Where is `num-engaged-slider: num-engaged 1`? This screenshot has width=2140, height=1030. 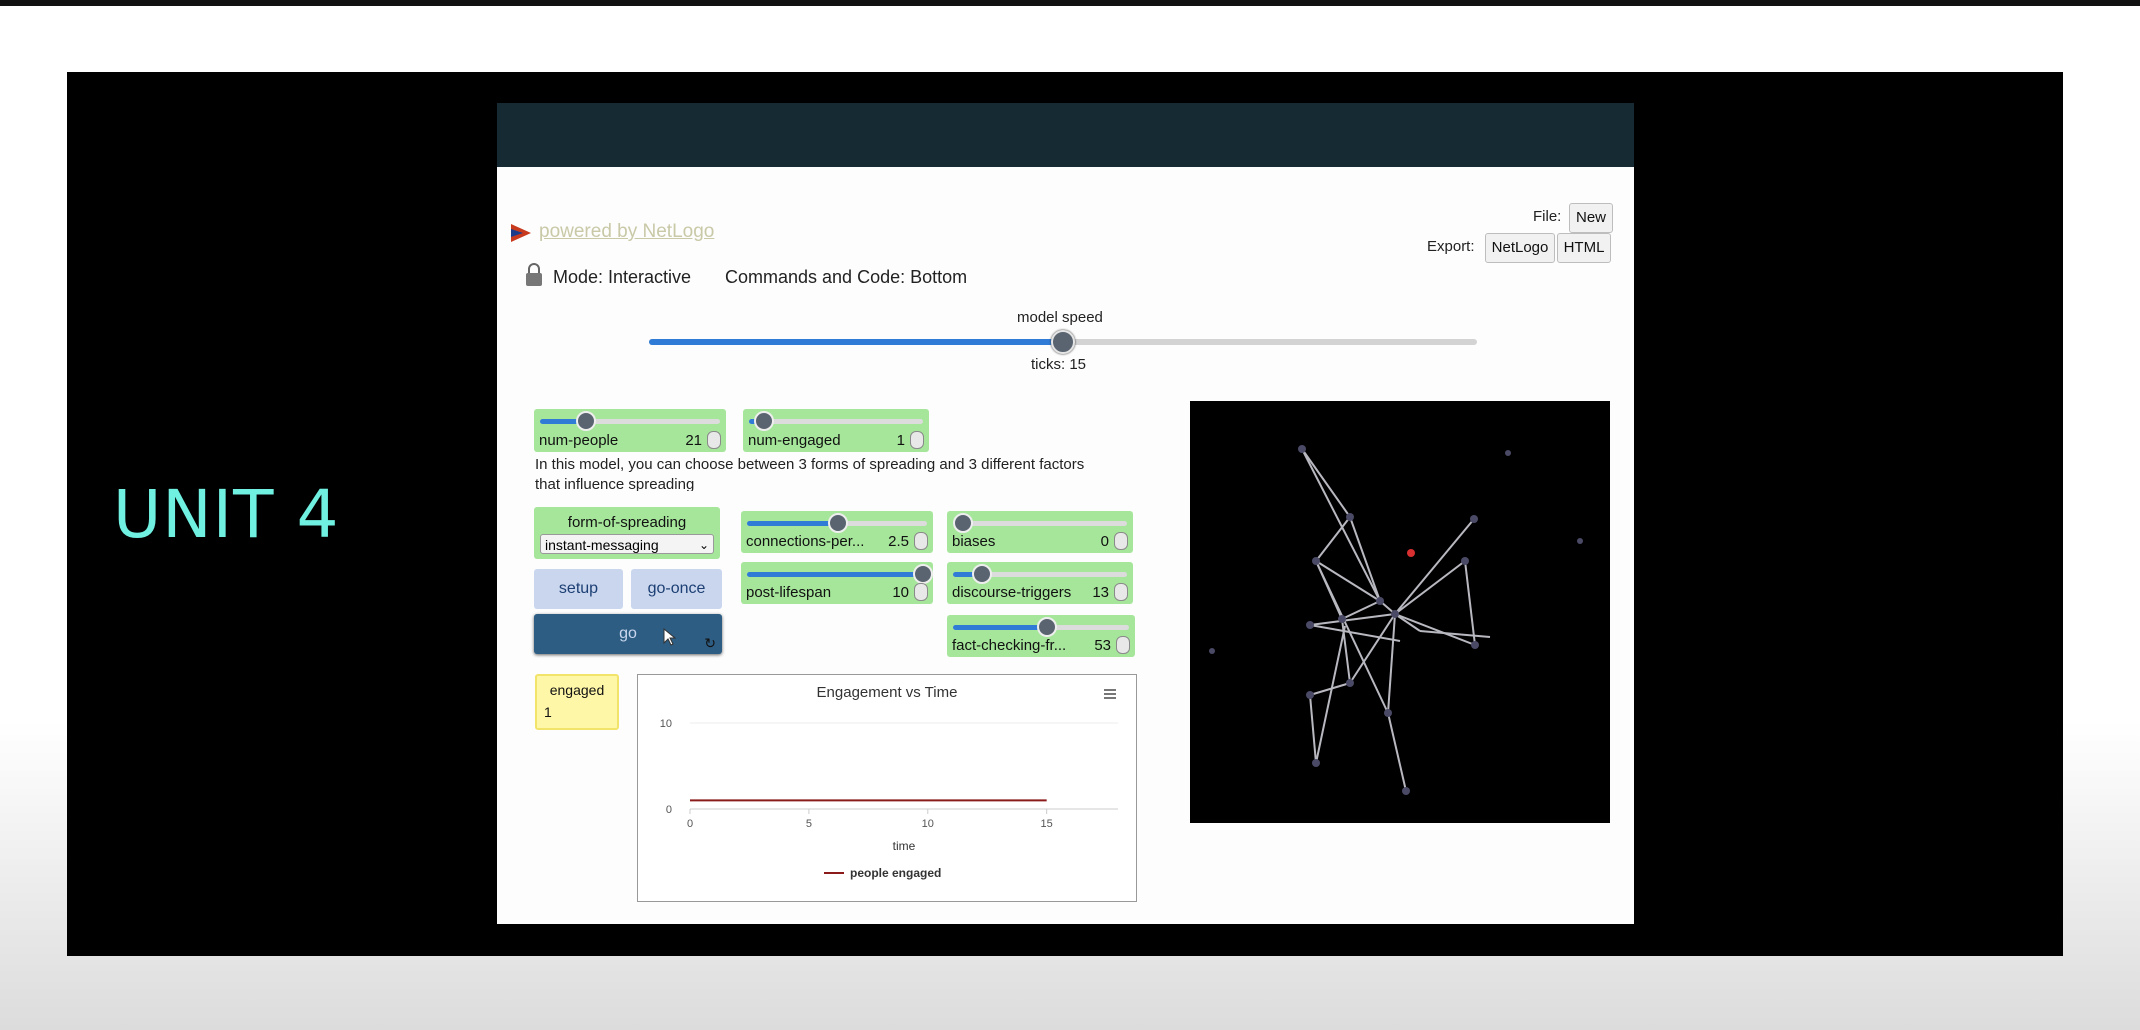 num-engaged-slider: num-engaged 1 is located at coordinates (836, 430).